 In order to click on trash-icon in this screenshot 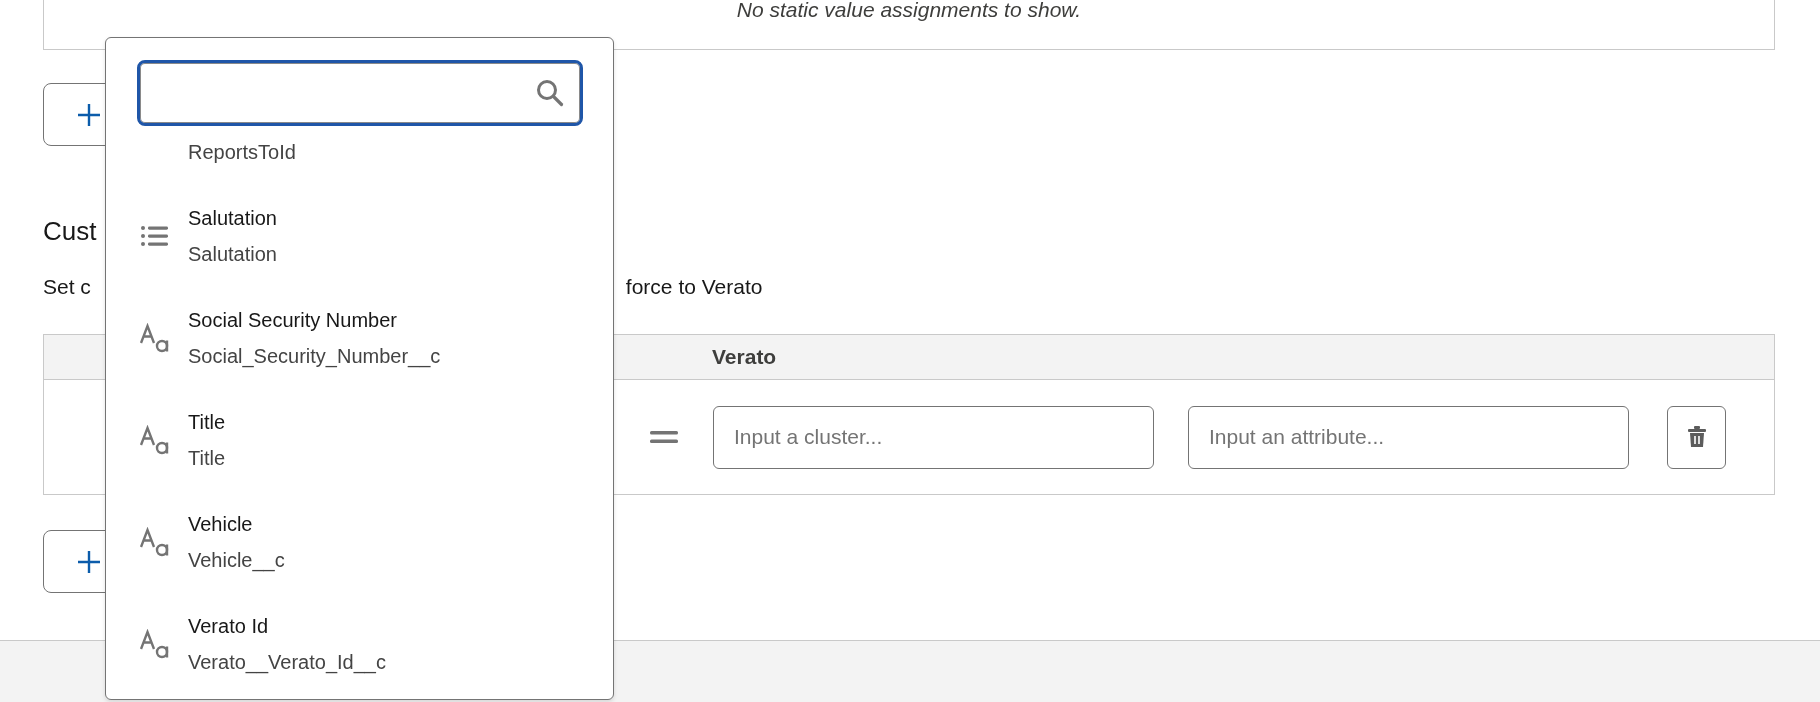, I will do `click(1696, 437)`.